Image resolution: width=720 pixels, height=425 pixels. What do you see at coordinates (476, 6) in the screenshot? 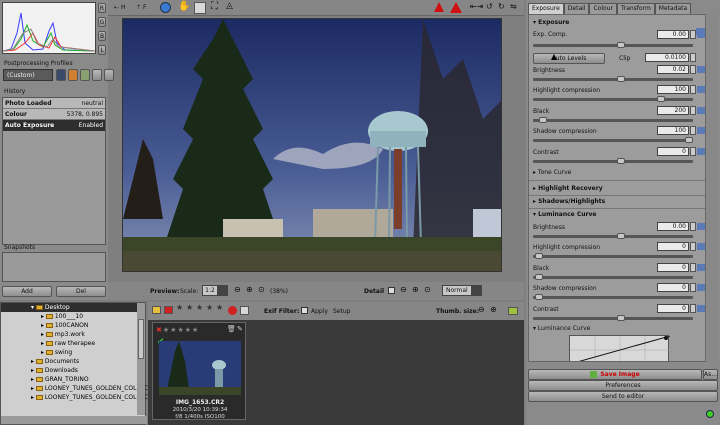
I see `next-image-icon: ⇤⇥` at bounding box center [476, 6].